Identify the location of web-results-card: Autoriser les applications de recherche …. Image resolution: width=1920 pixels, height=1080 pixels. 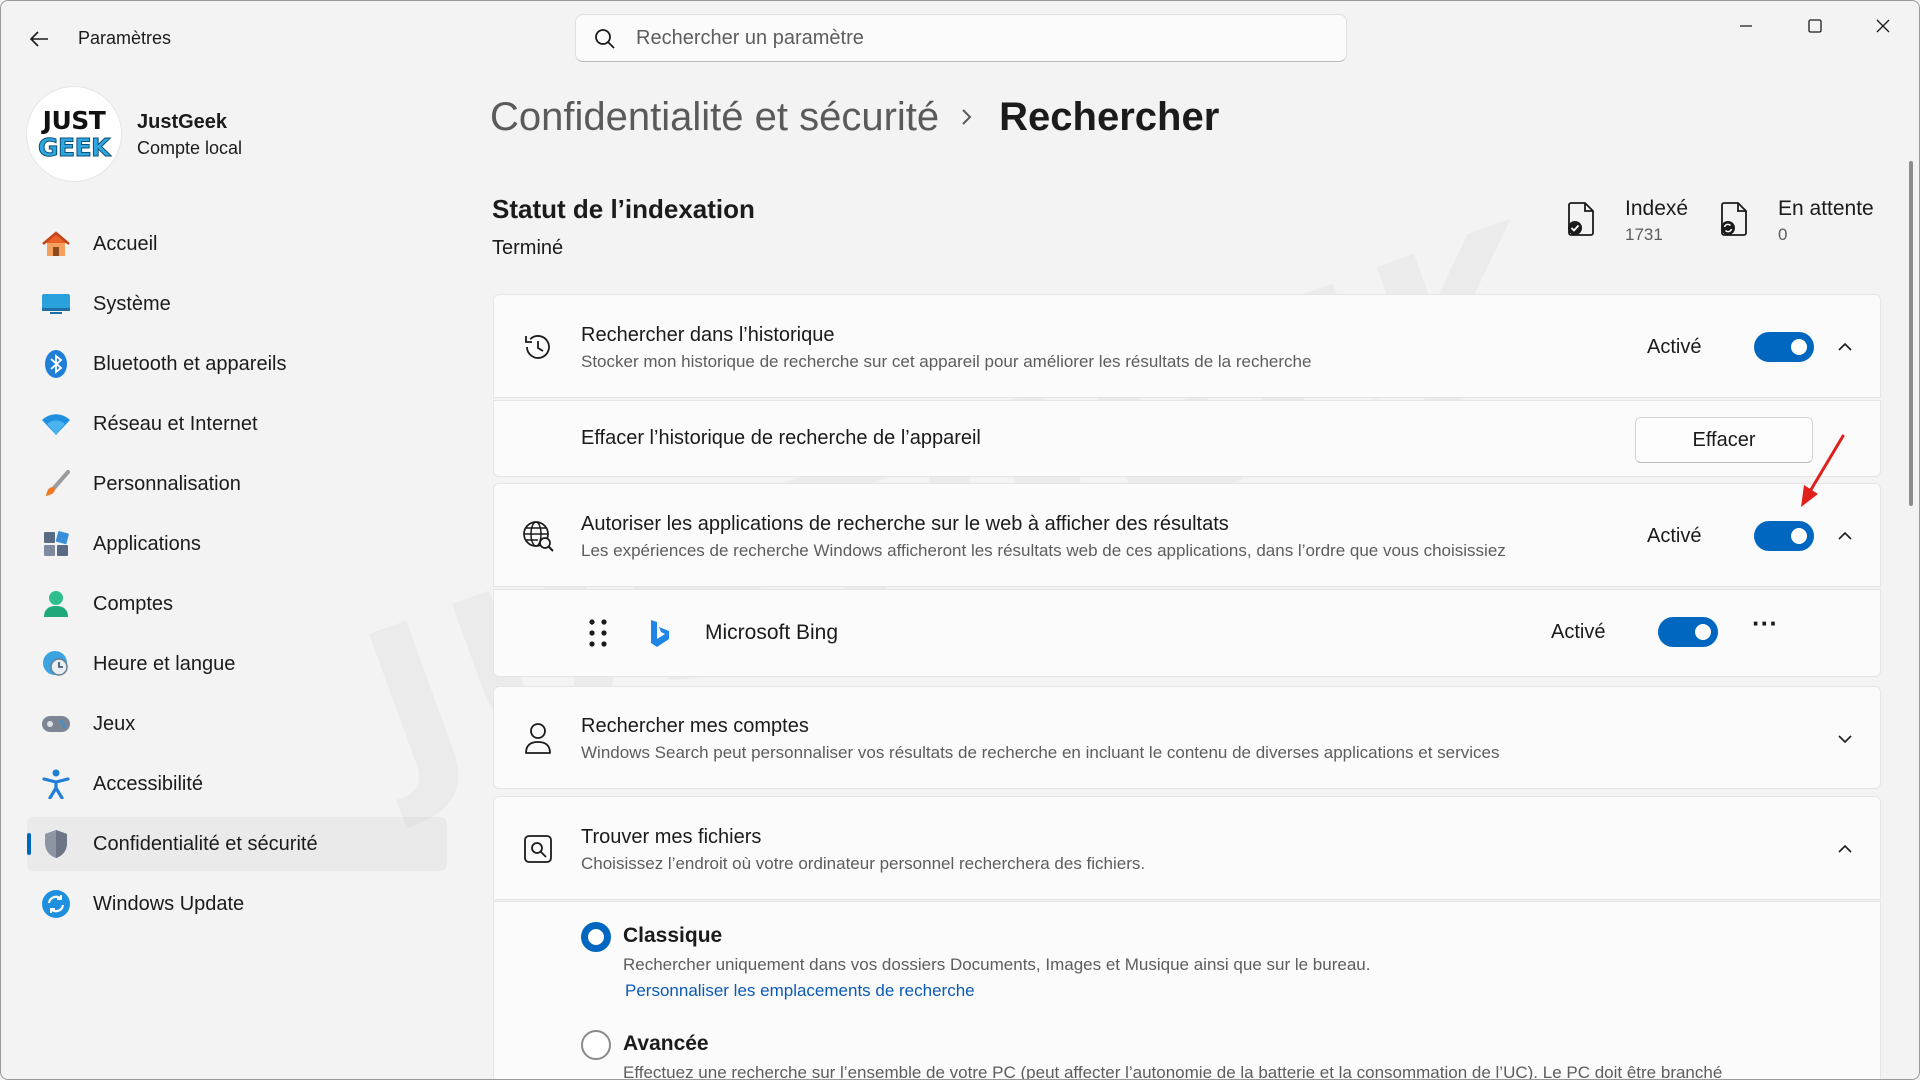
(1187, 535).